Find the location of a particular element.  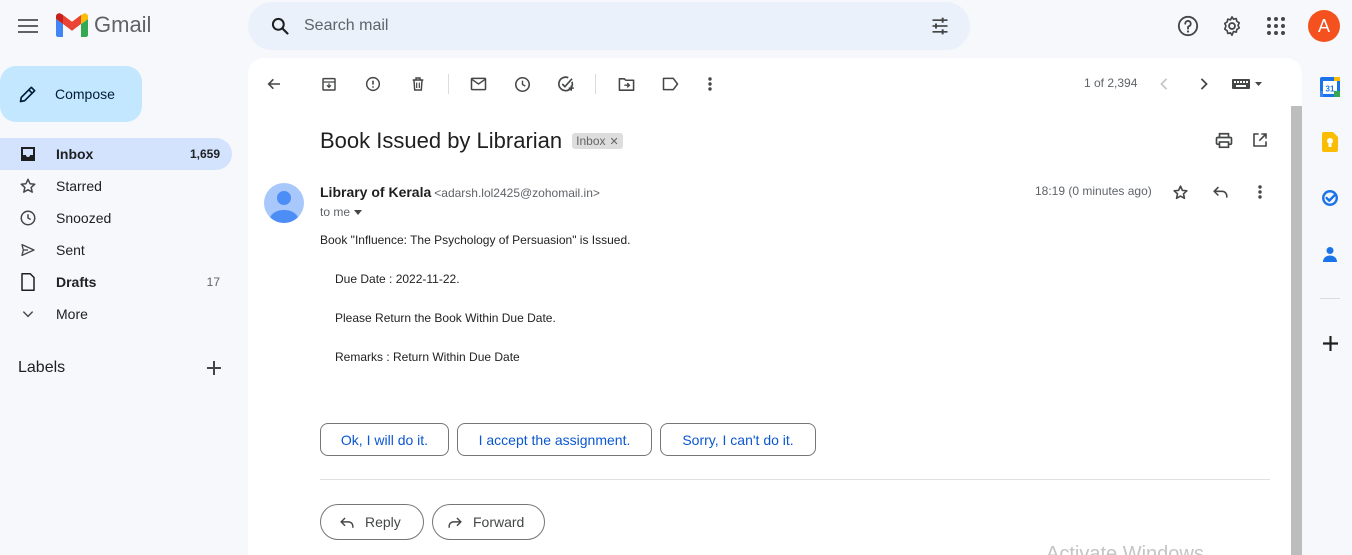

search-bar is located at coordinates (609, 26).